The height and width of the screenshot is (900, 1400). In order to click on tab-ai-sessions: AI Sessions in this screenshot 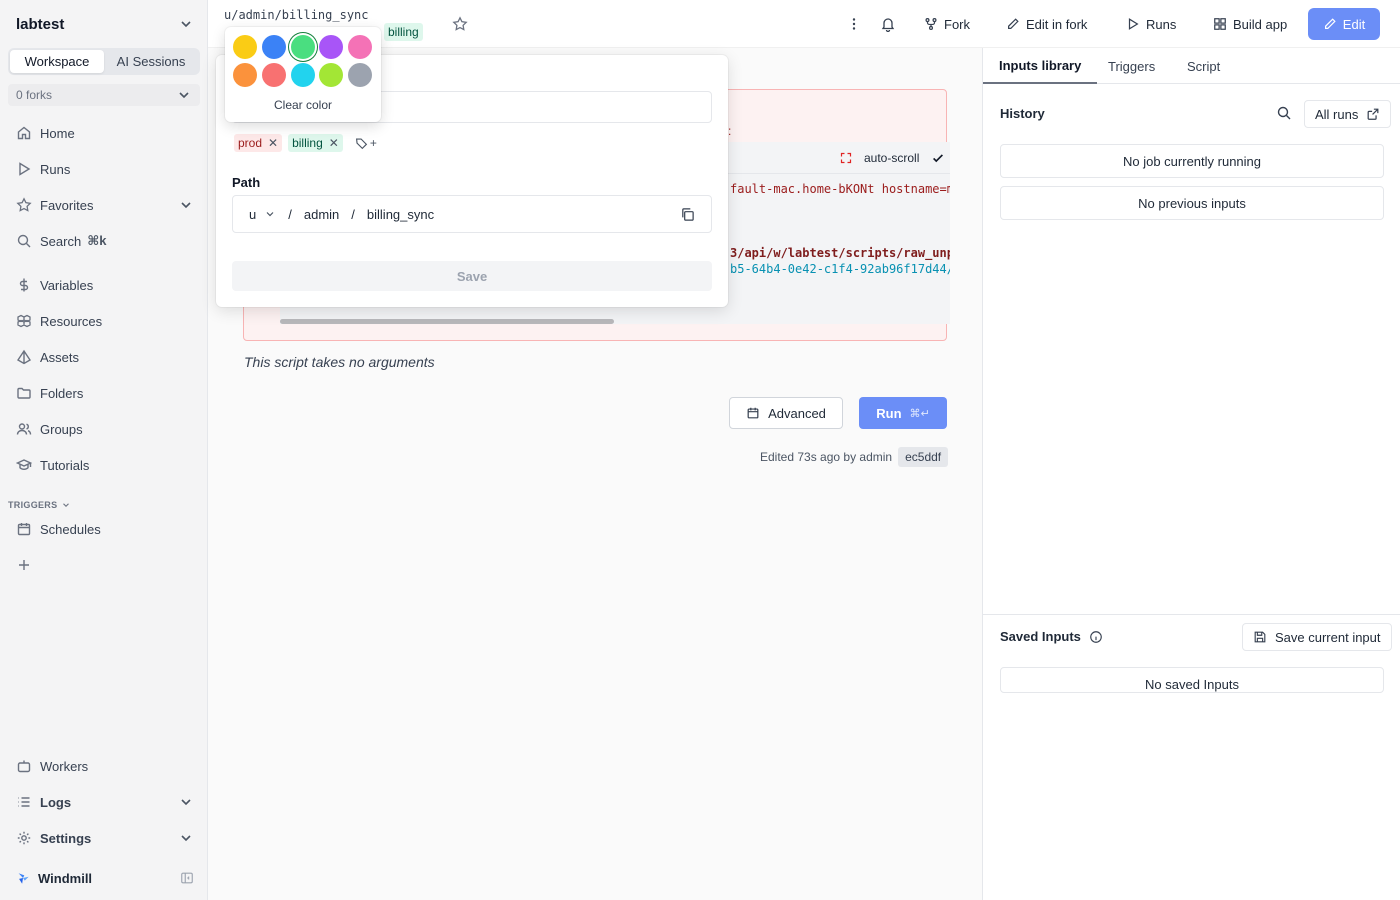, I will do `click(151, 61)`.